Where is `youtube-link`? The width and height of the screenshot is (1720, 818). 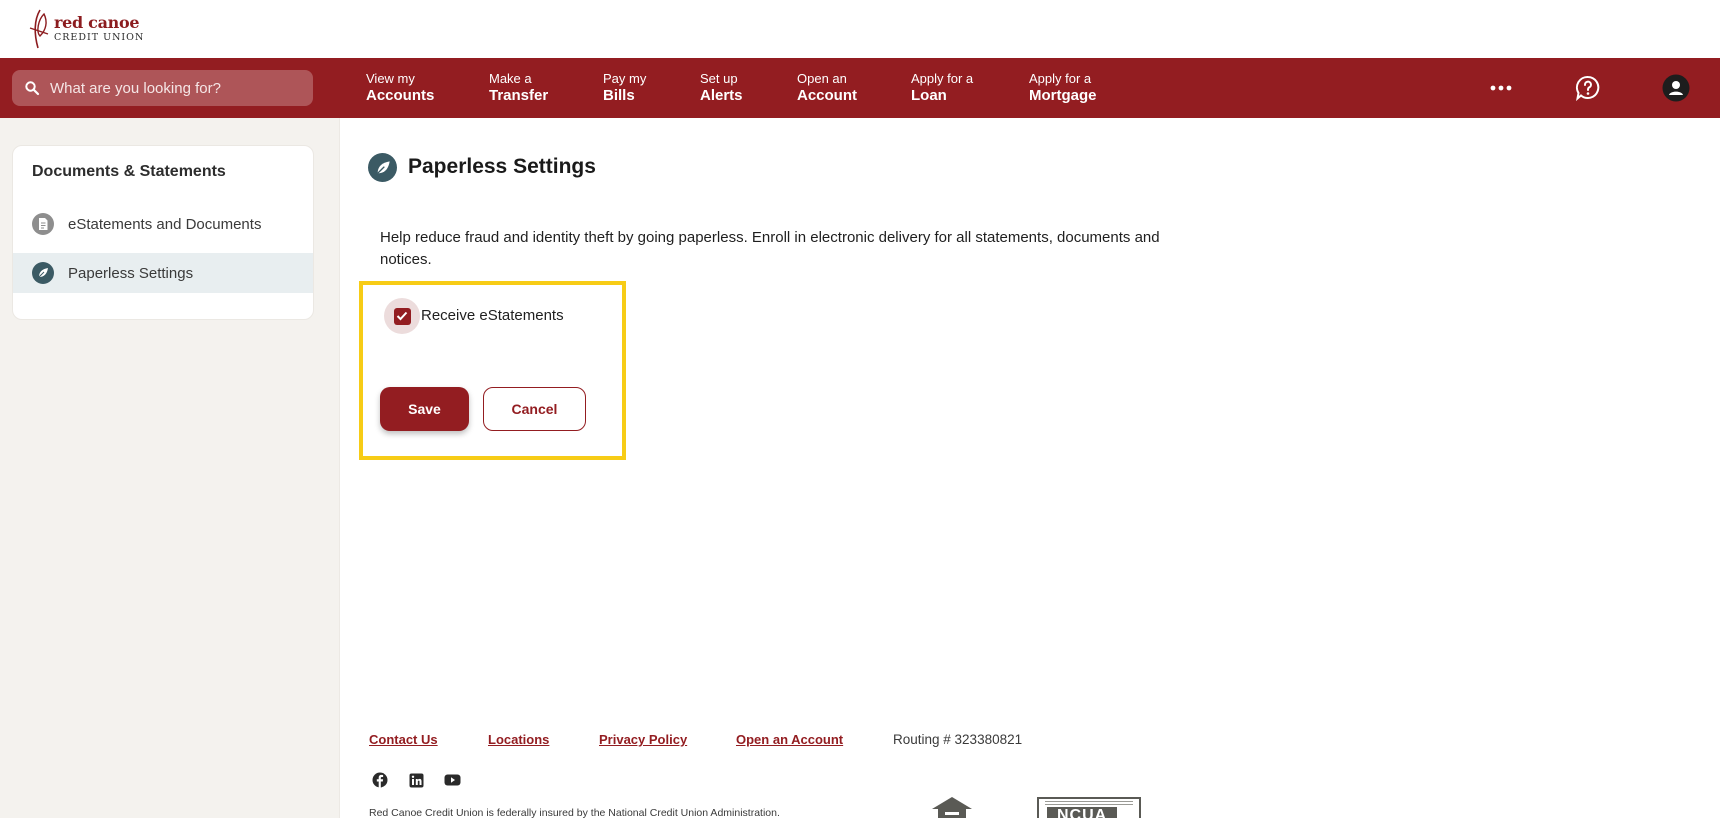
youtube-link is located at coordinates (452, 780).